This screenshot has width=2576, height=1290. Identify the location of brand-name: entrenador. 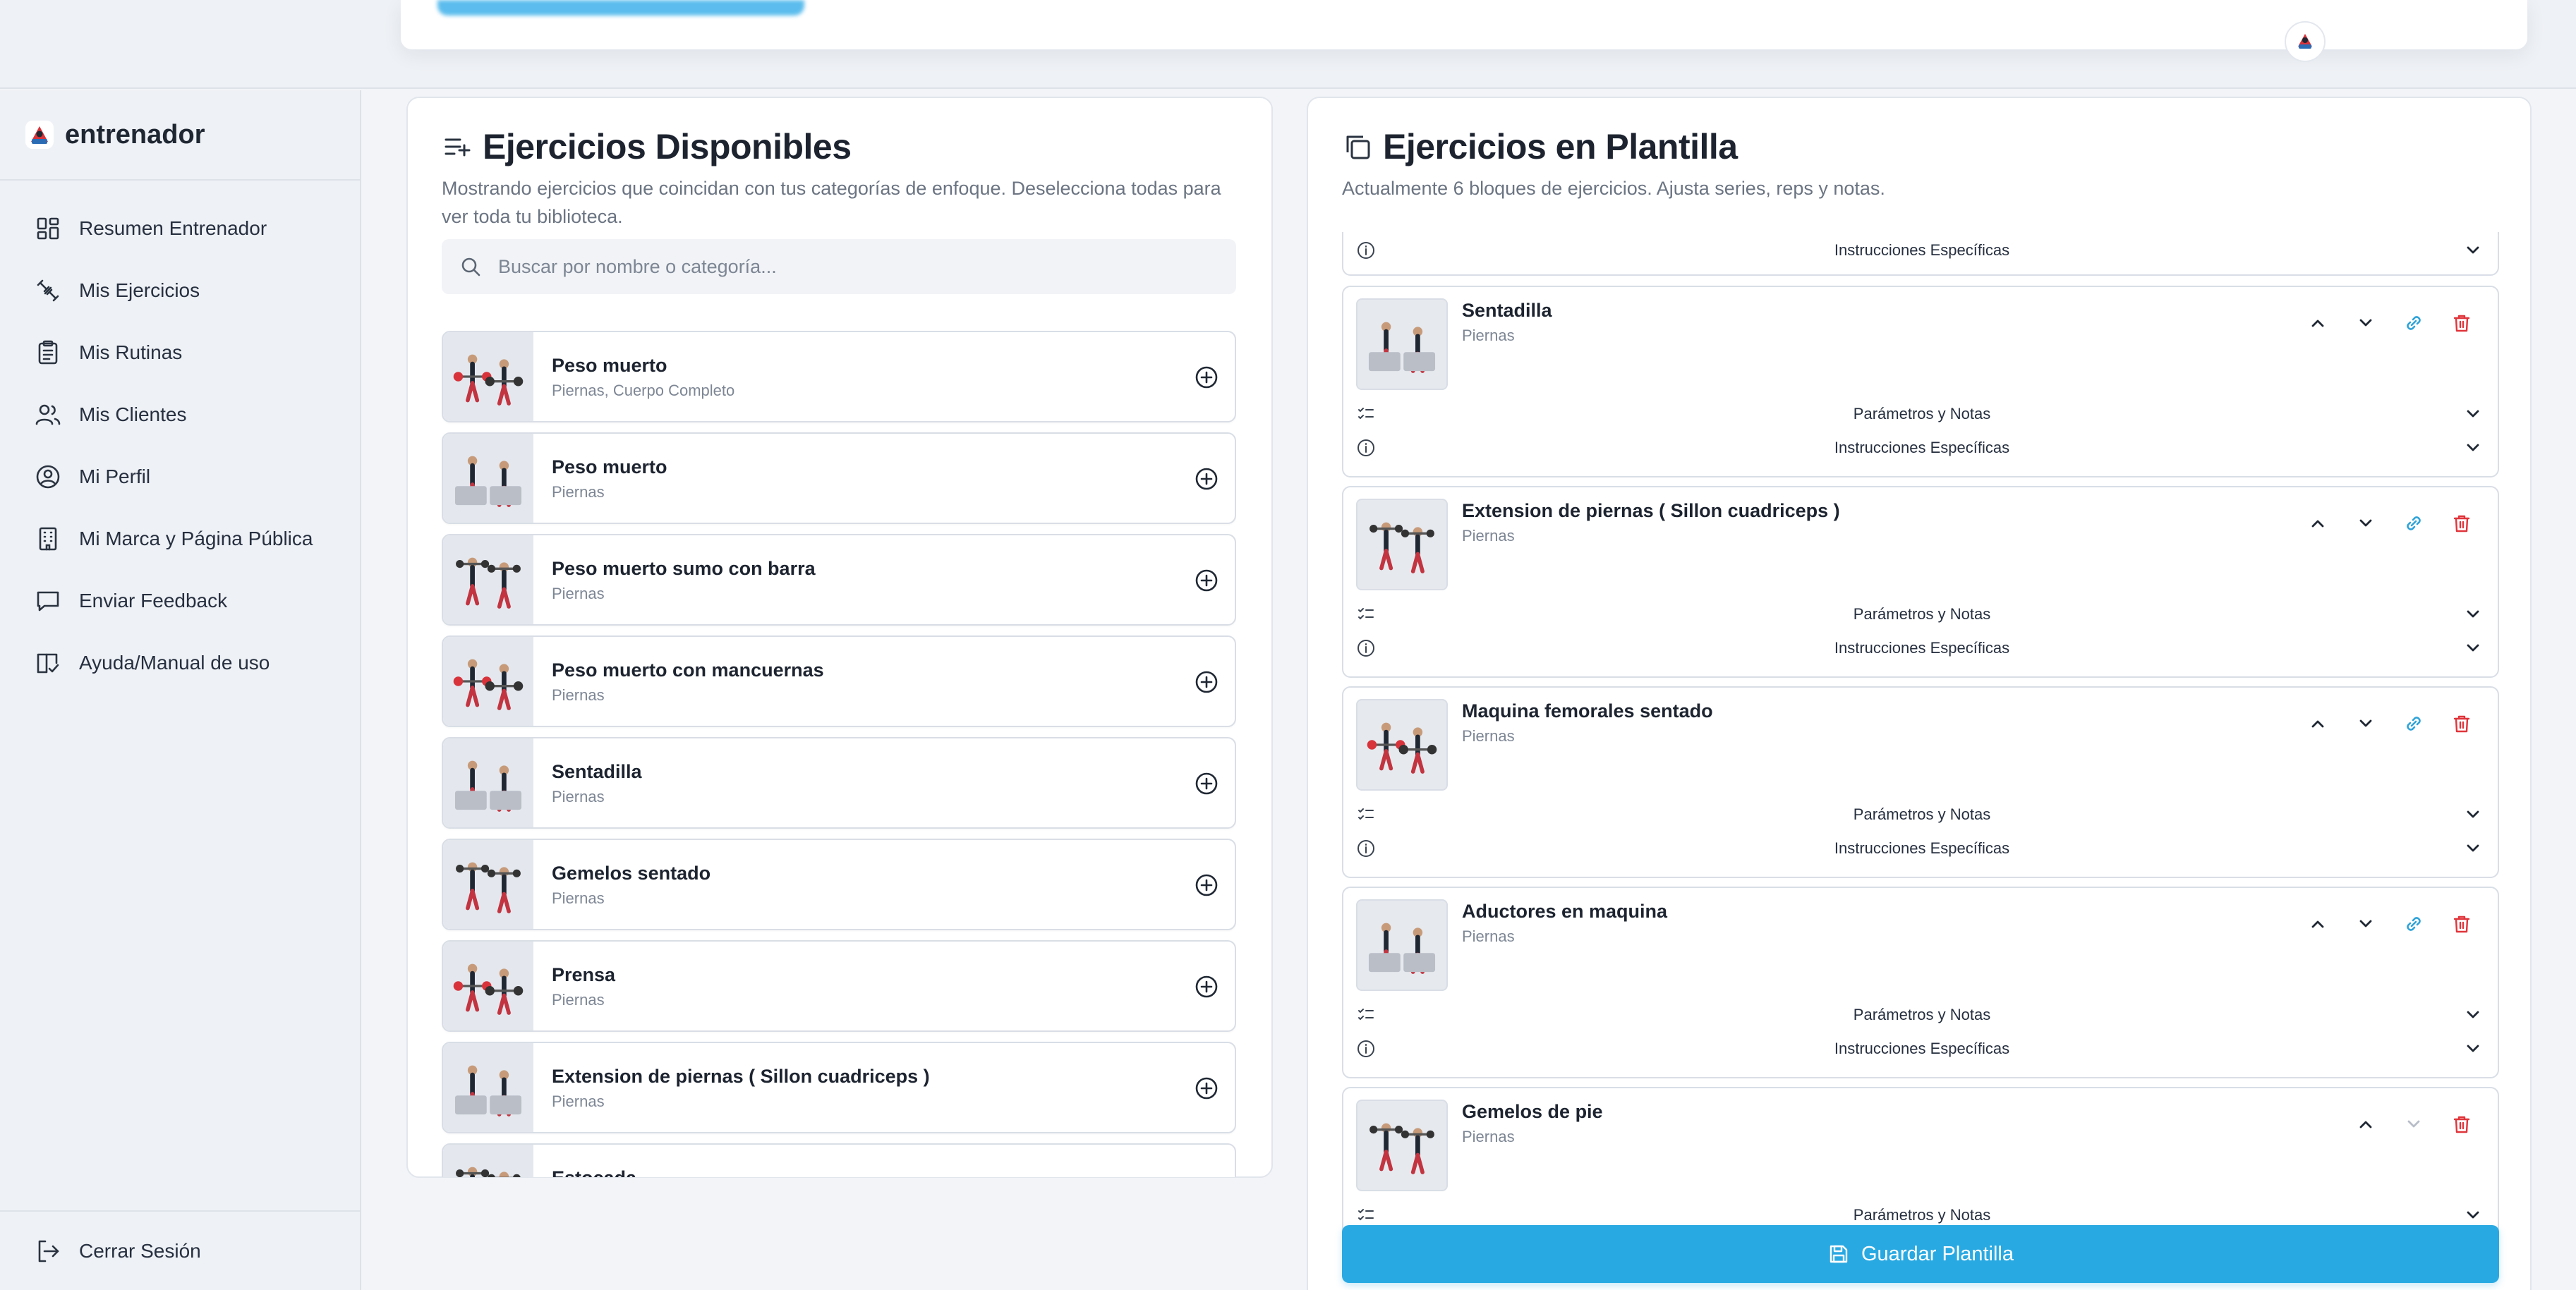
(135, 134).